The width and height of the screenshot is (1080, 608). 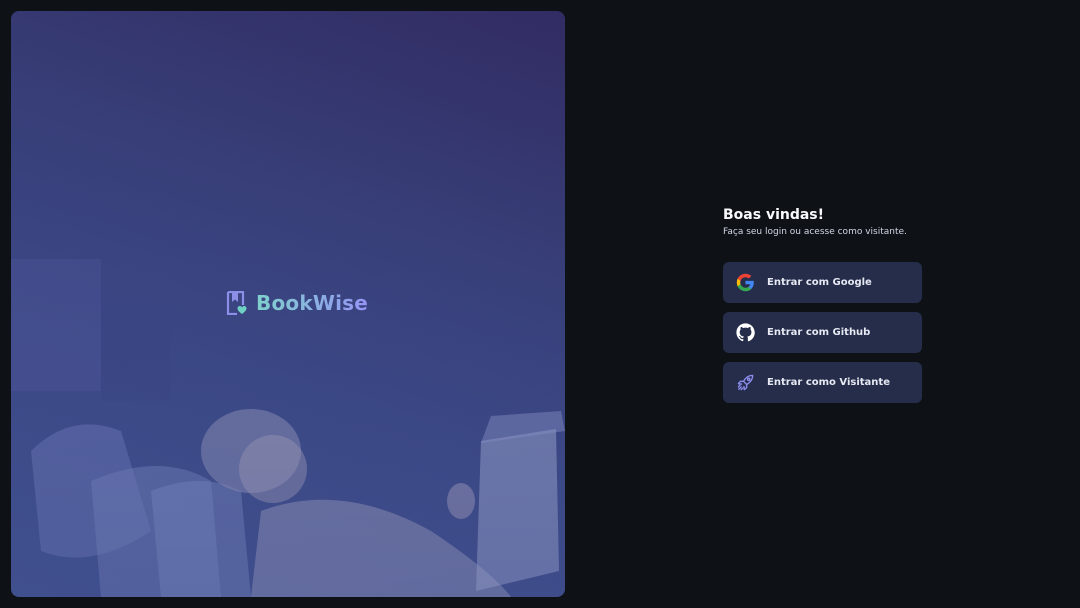 I want to click on github-login-button: Entrar com Github, so click(x=822, y=332).